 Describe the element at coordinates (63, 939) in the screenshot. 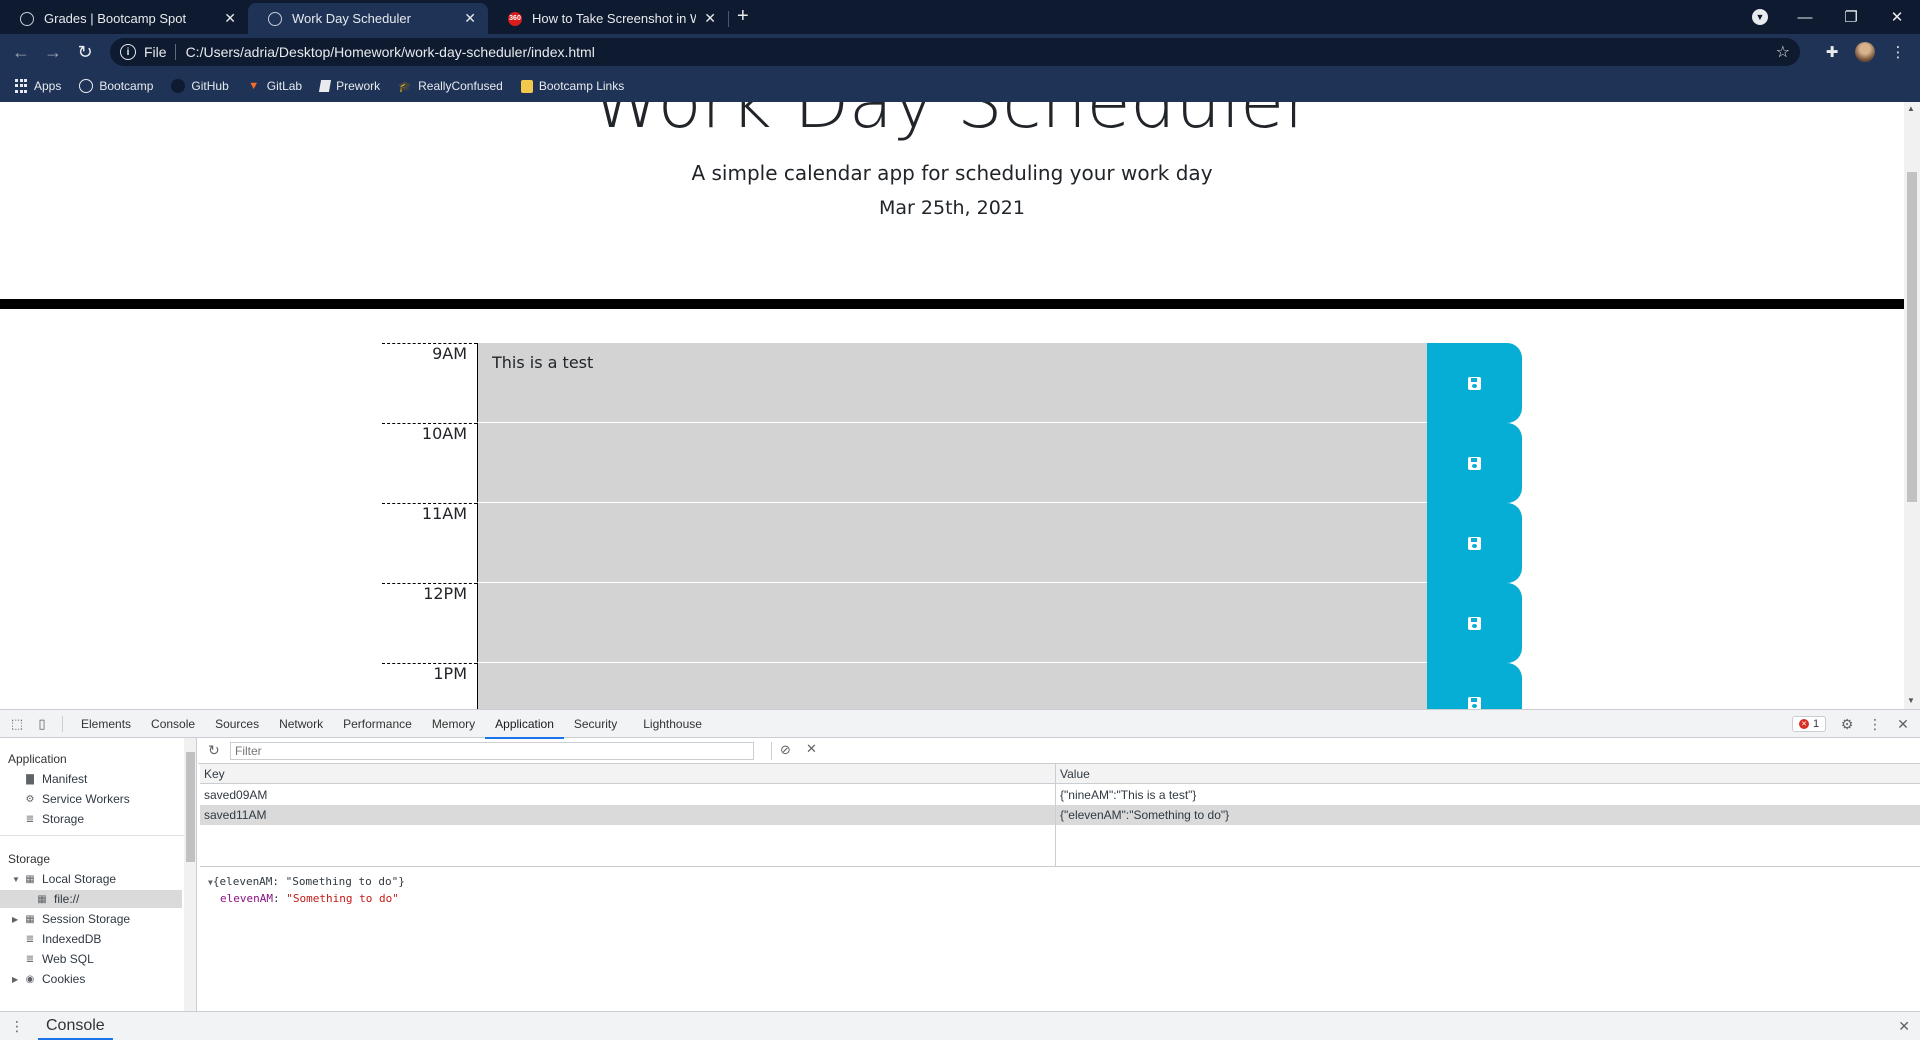

I see `sidebar-item-indexeddb: ≣ IndexedDB` at that location.